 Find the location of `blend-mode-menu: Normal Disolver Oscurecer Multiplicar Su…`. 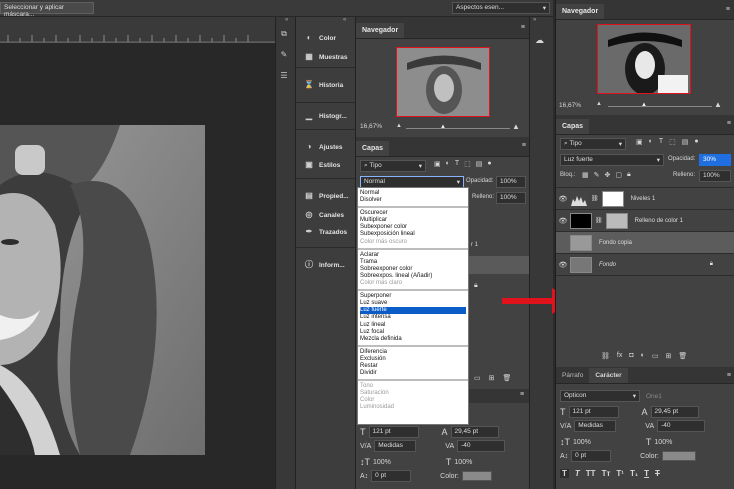

blend-mode-menu: Normal Disolver Oscurecer Multiplicar Su… is located at coordinates (413, 306).